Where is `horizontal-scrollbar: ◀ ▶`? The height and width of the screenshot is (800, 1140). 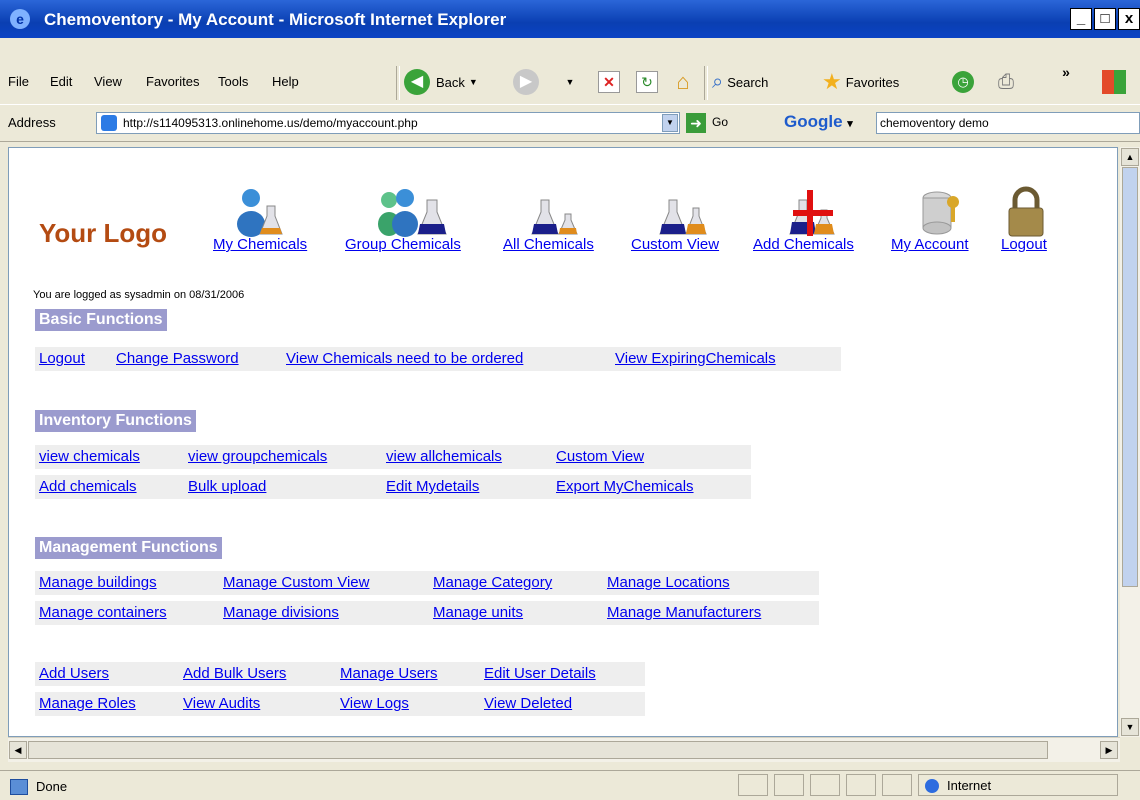
horizontal-scrollbar: ◀ ▶ is located at coordinates (564, 749).